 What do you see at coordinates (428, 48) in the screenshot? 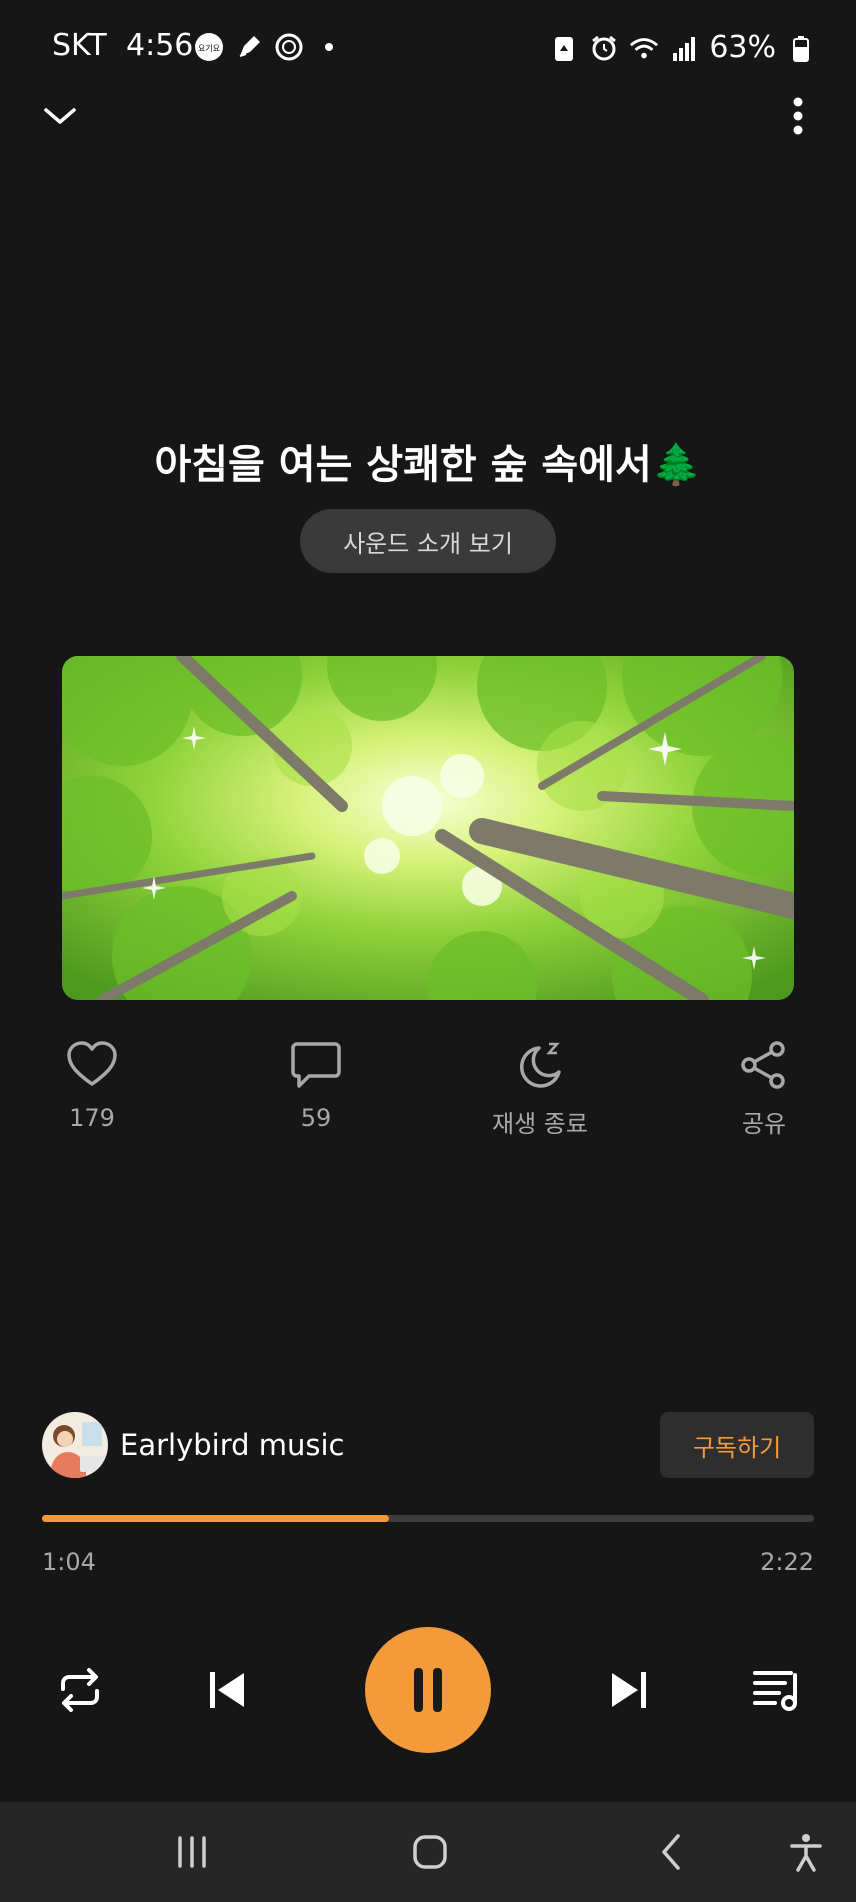
I see `status-bar: SKT 4:56 요기요 63%` at bounding box center [428, 48].